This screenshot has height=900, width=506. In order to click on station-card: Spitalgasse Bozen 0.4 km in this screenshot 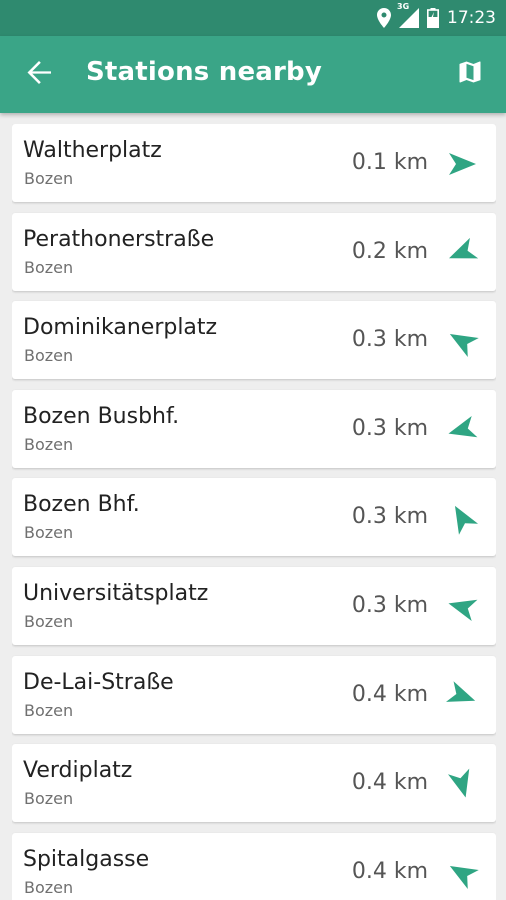, I will do `click(254, 866)`.